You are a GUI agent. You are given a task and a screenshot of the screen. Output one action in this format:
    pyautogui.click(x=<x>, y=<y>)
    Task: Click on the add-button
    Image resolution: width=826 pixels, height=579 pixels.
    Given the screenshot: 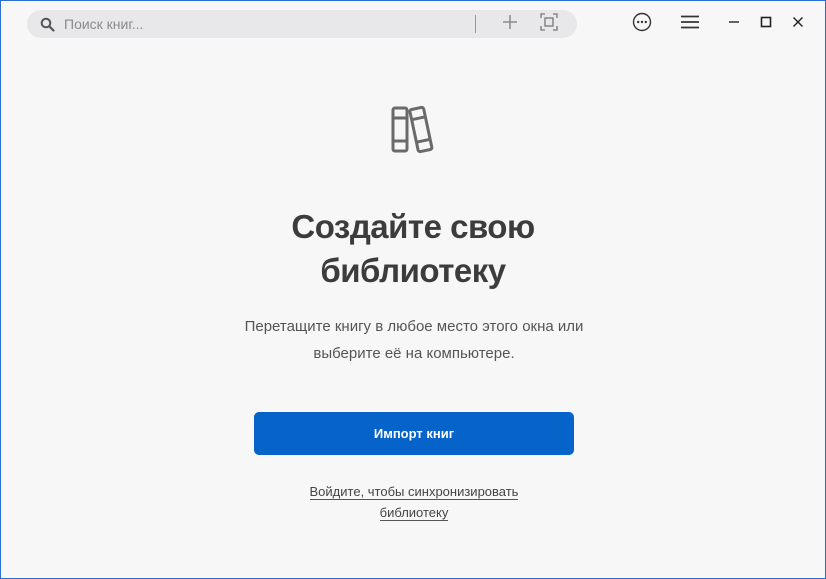 What is the action you would take?
    pyautogui.click(x=510, y=24)
    